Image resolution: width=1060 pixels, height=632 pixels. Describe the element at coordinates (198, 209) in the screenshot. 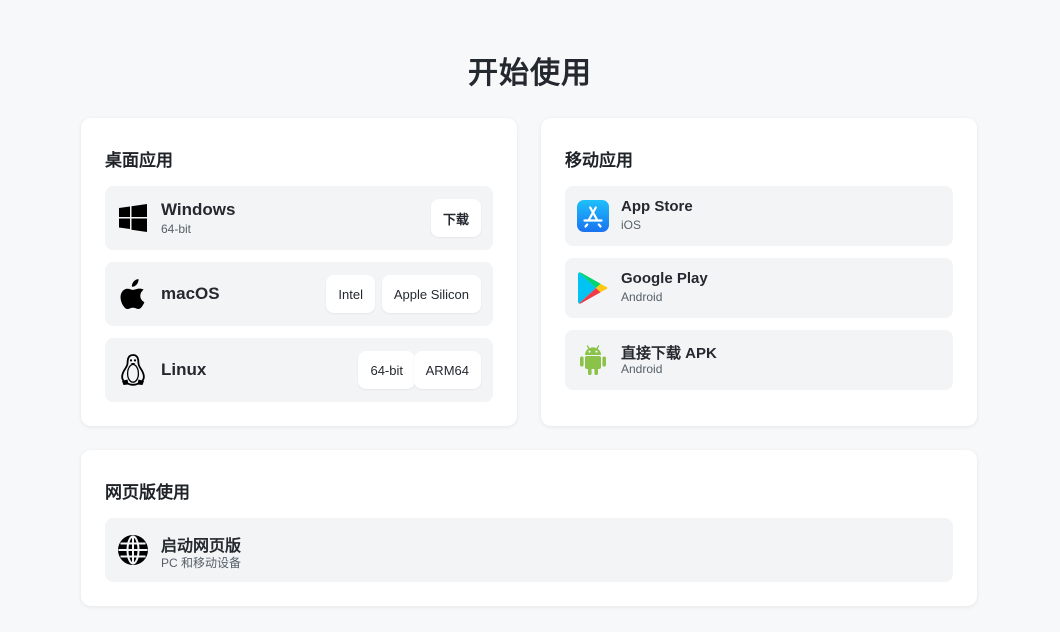

I see `windows-name: Windows` at that location.